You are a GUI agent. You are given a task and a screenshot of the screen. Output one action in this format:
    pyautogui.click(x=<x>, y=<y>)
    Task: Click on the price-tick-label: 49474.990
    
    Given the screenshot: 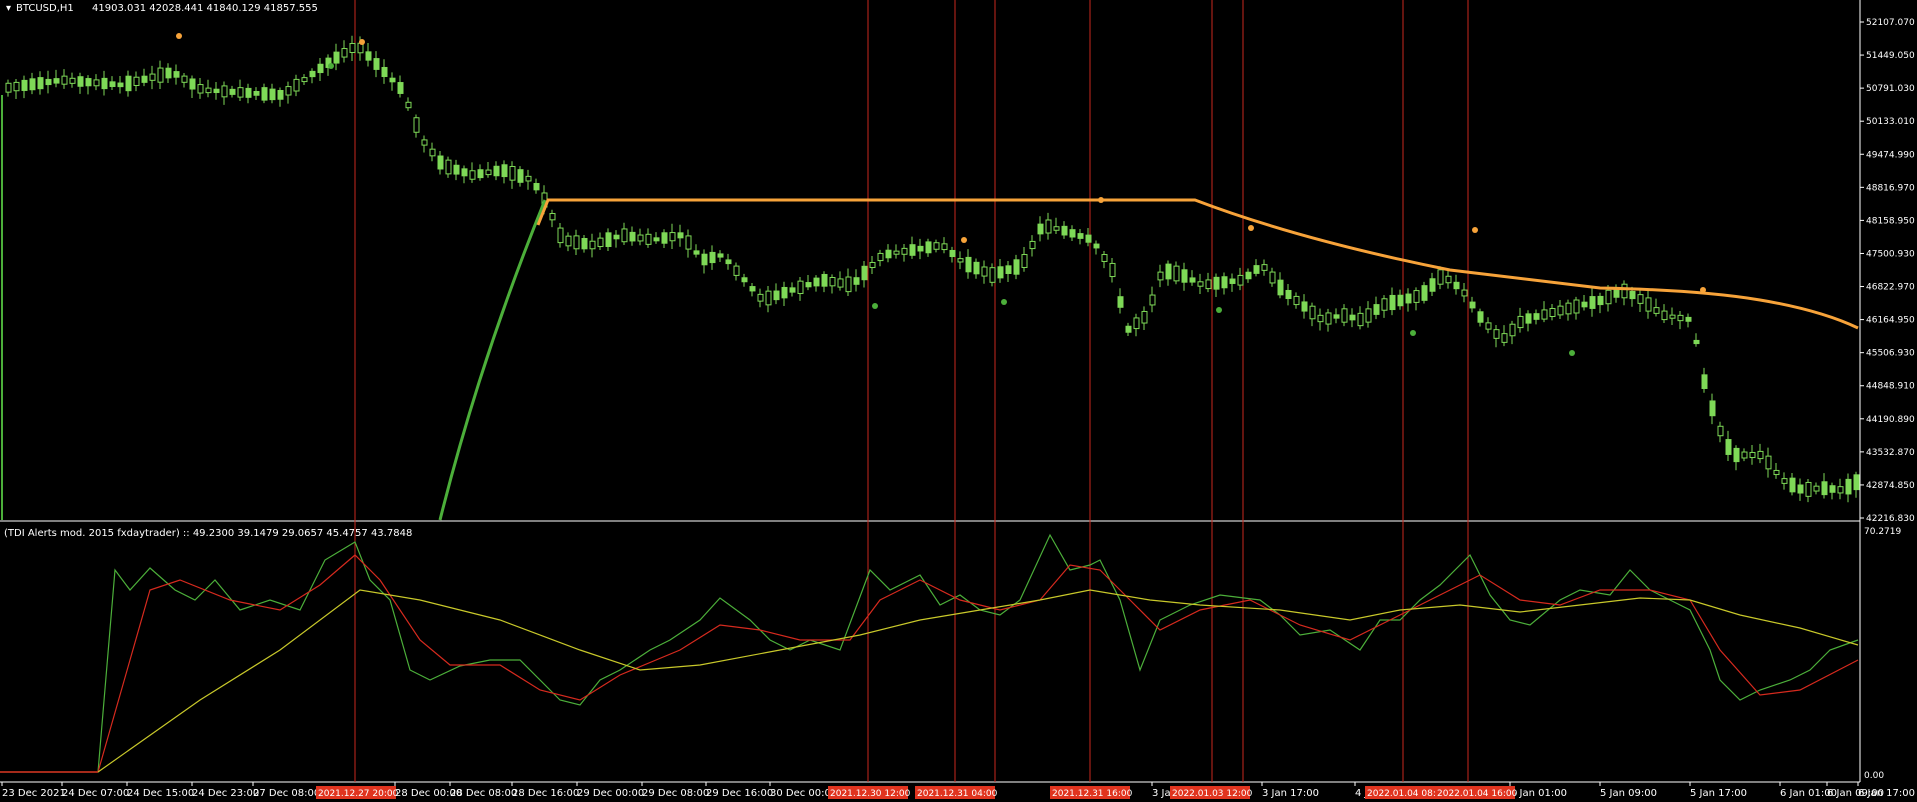 What is the action you would take?
    pyautogui.click(x=1890, y=155)
    